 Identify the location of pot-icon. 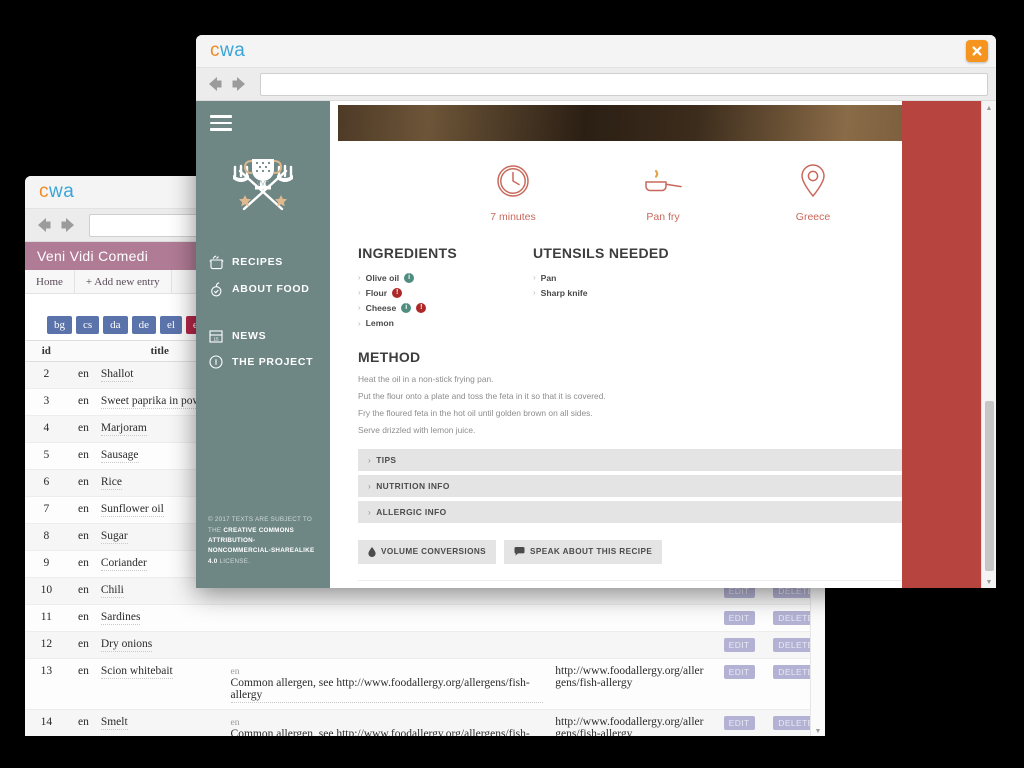
(220, 262).